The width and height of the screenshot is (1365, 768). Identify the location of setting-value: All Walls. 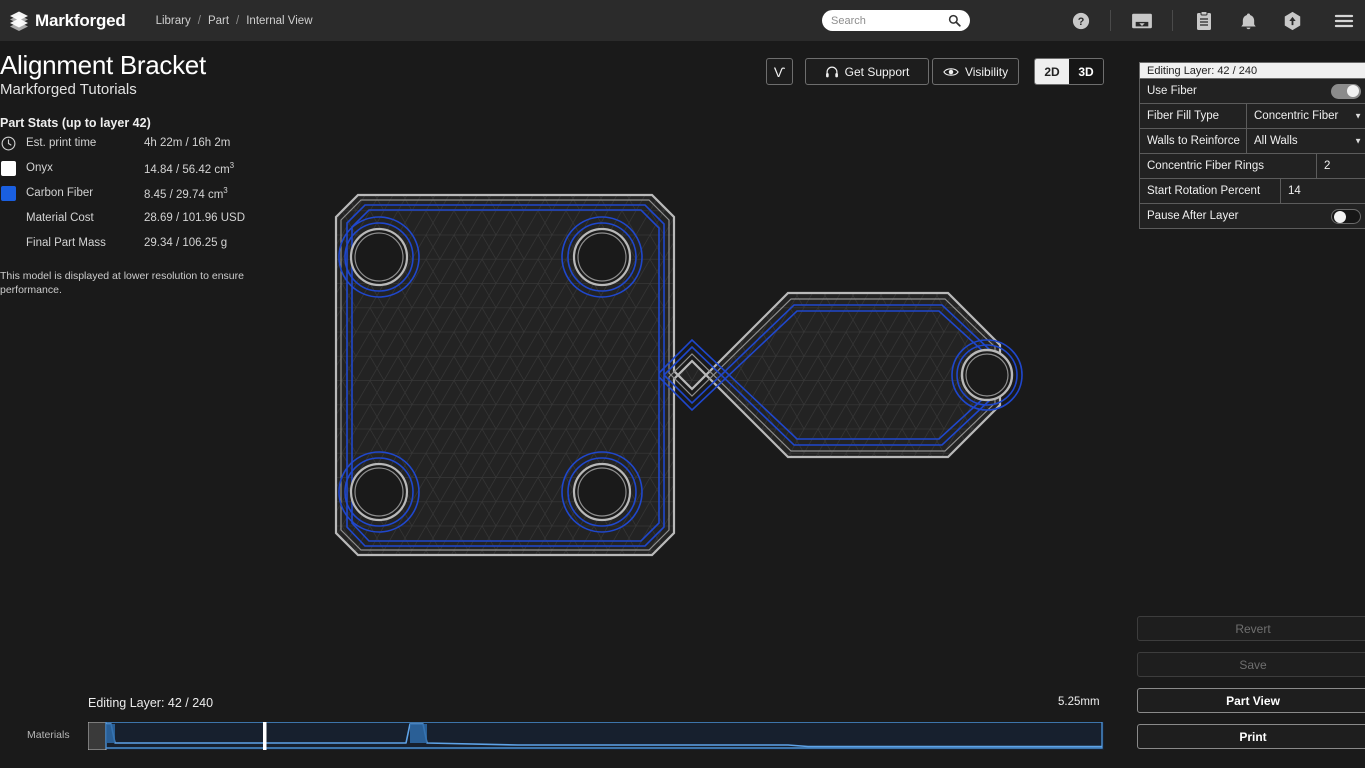
(1276, 141).